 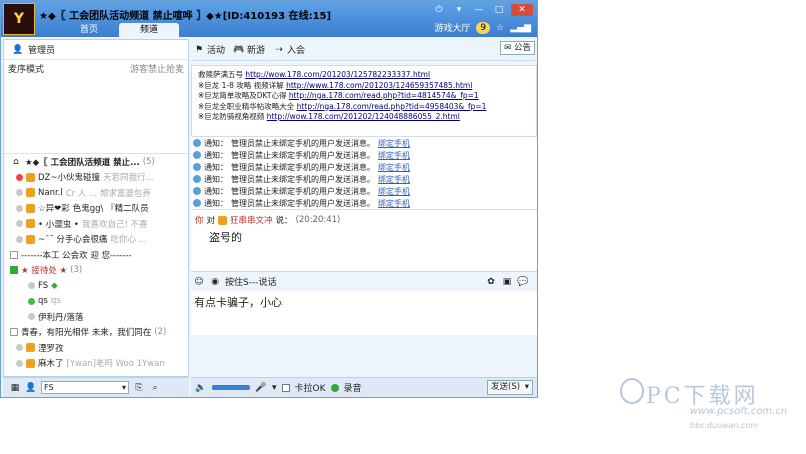 I want to click on admin-label: 管理员, so click(x=42, y=51).